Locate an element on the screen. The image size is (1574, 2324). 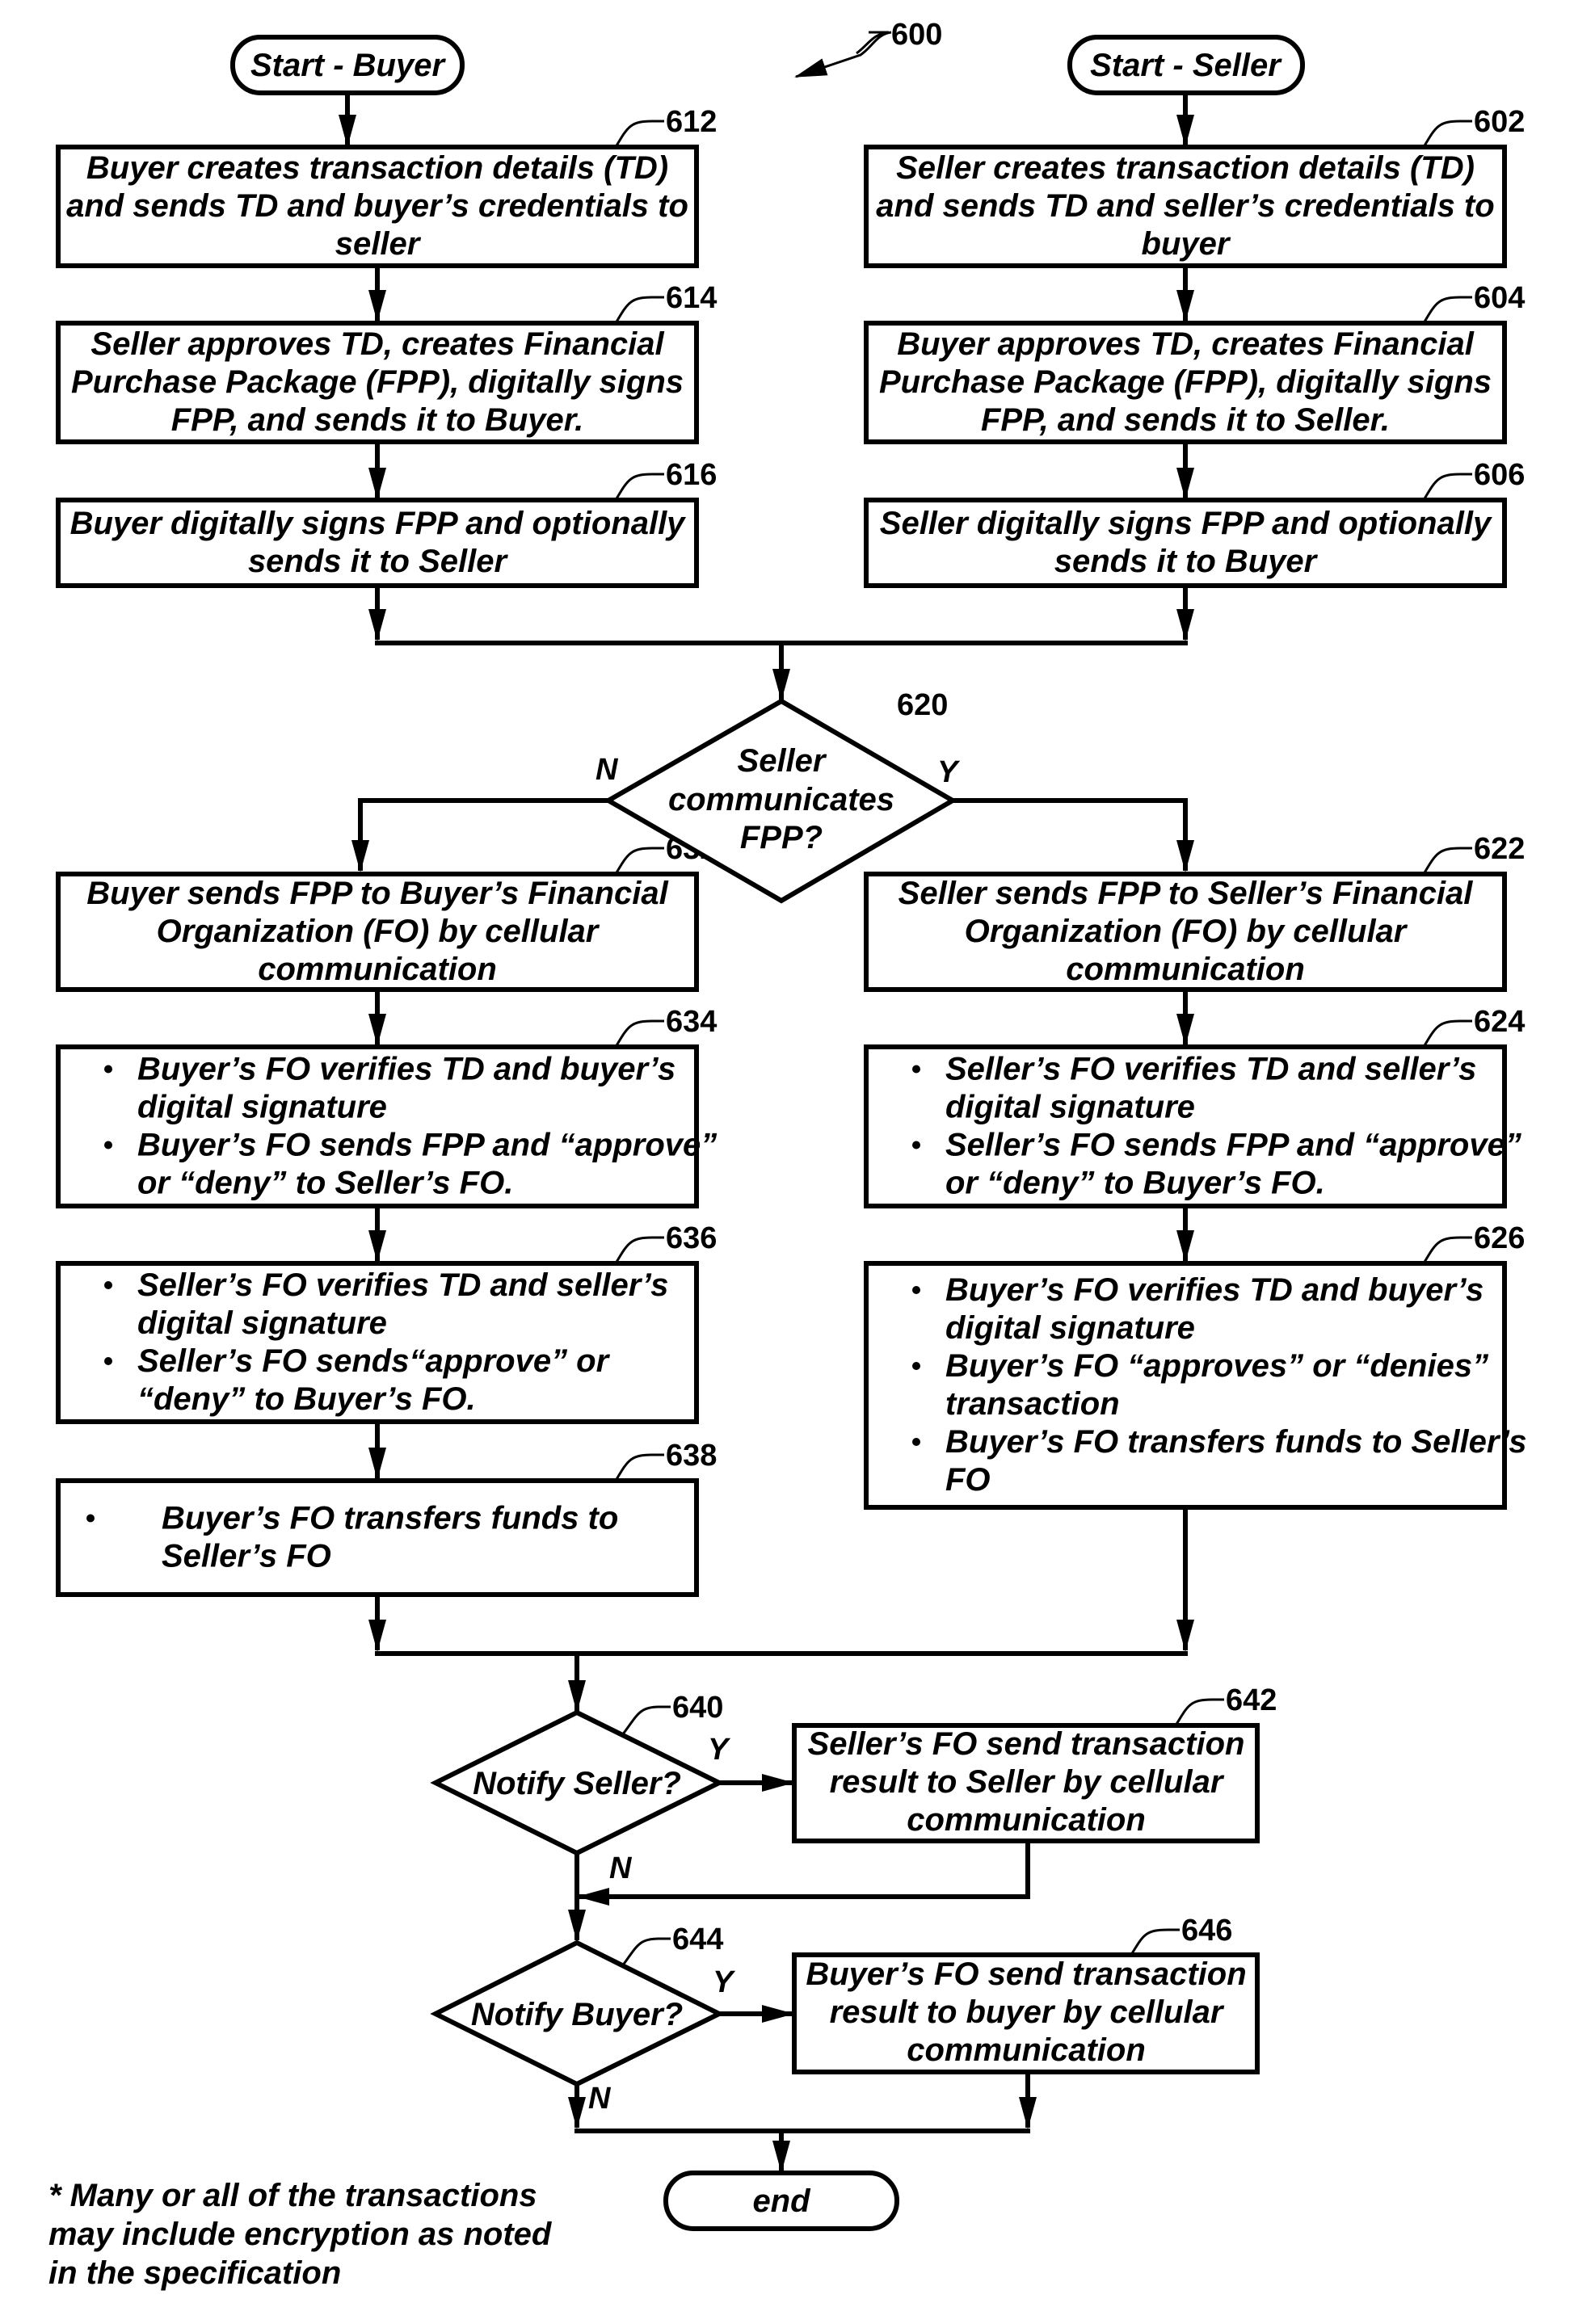
ref-626: 626 is located at coordinates (1499, 1238).